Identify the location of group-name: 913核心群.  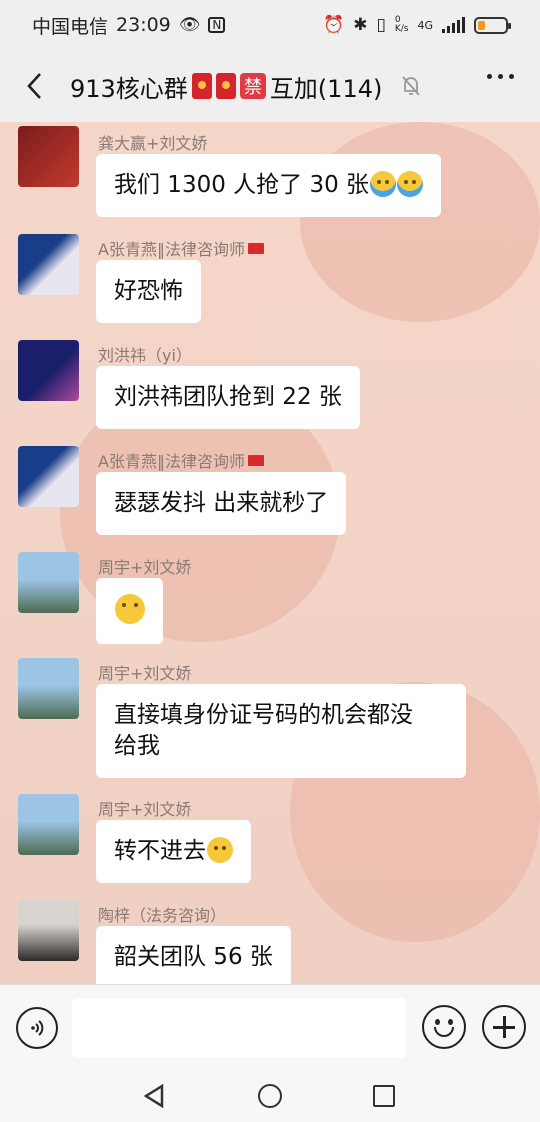
(129, 88).